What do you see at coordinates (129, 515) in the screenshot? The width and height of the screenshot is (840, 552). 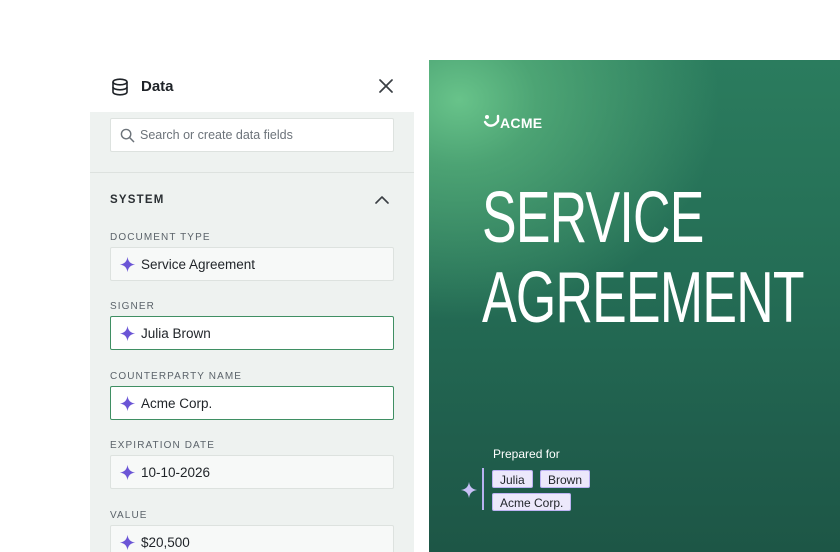 I see `field-label-value: VALUE` at bounding box center [129, 515].